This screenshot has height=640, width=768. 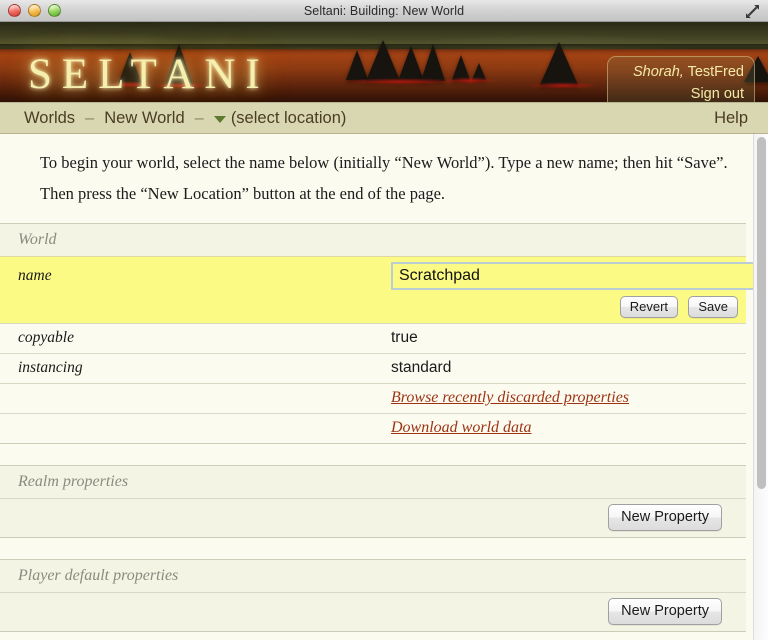 I want to click on signout-line: Sign out, so click(x=681, y=93).